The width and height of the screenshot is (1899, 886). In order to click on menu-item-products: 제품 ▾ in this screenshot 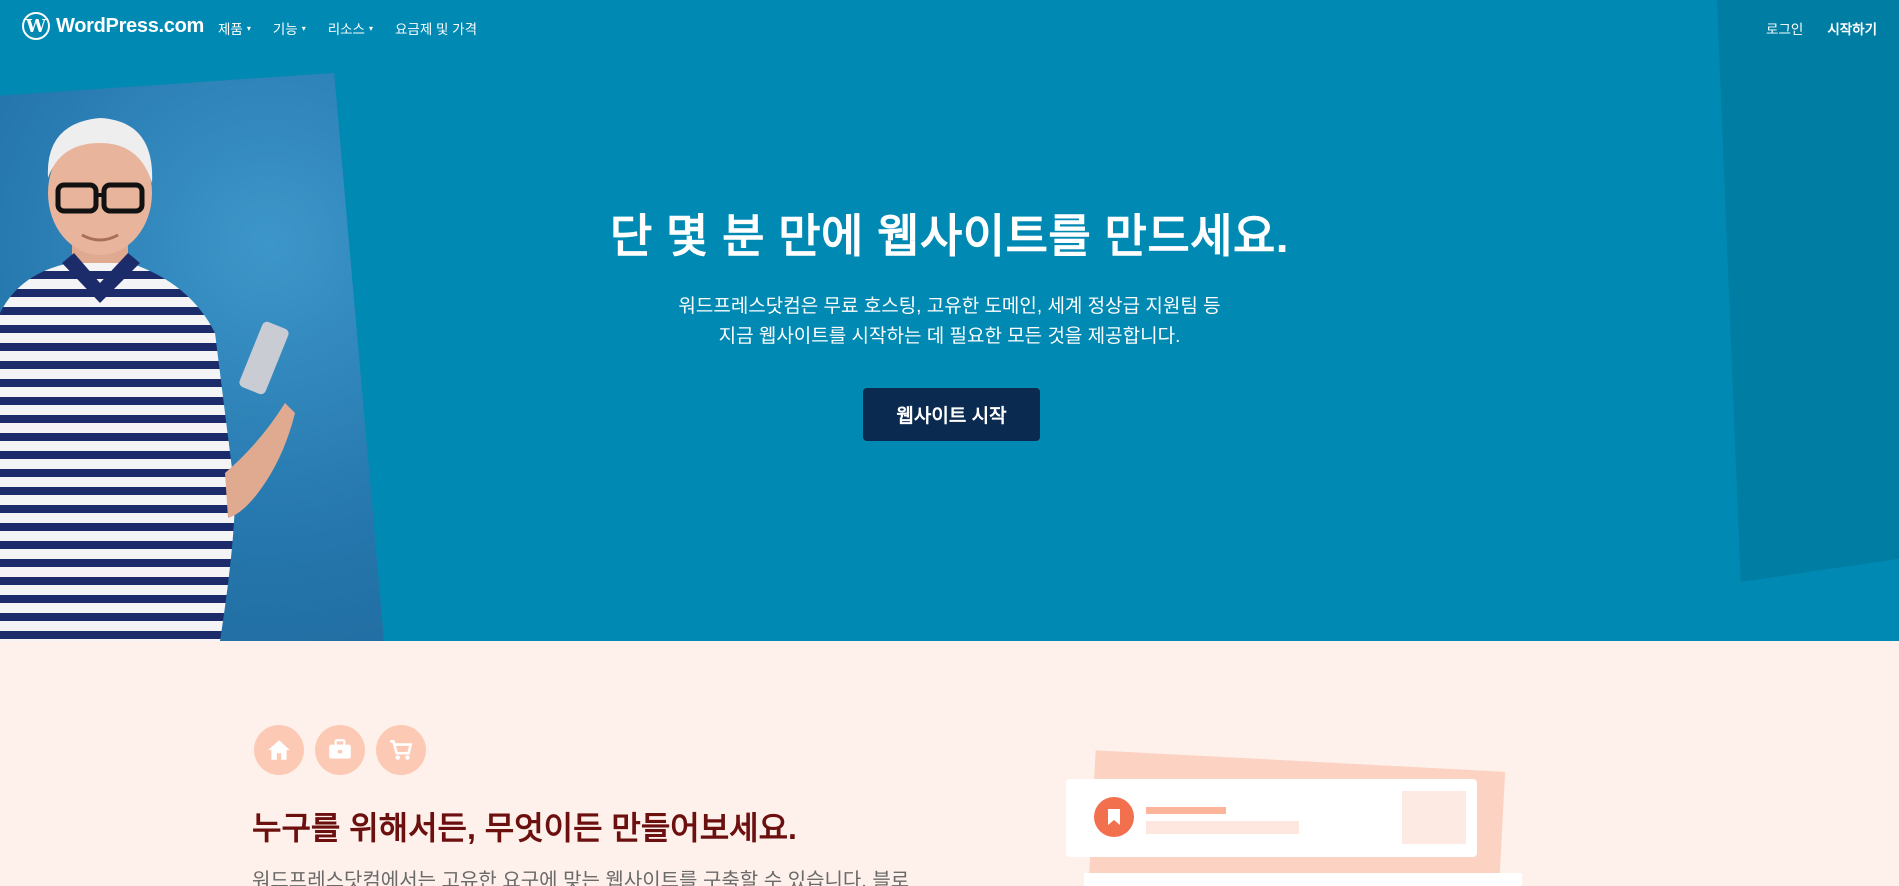, I will do `click(234, 28)`.